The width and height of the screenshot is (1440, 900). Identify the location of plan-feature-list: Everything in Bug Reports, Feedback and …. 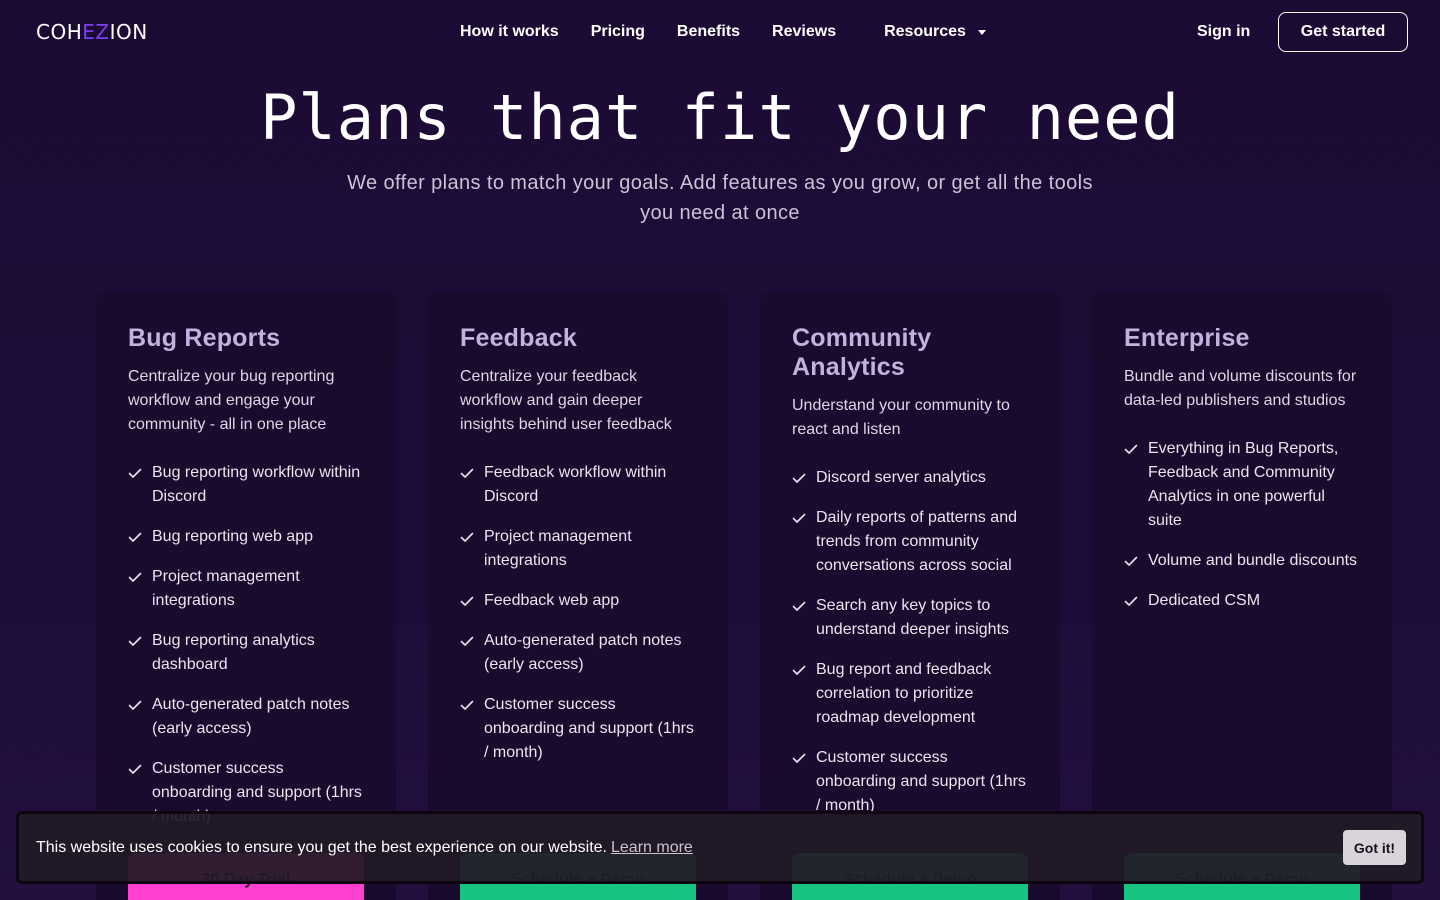
(1242, 525).